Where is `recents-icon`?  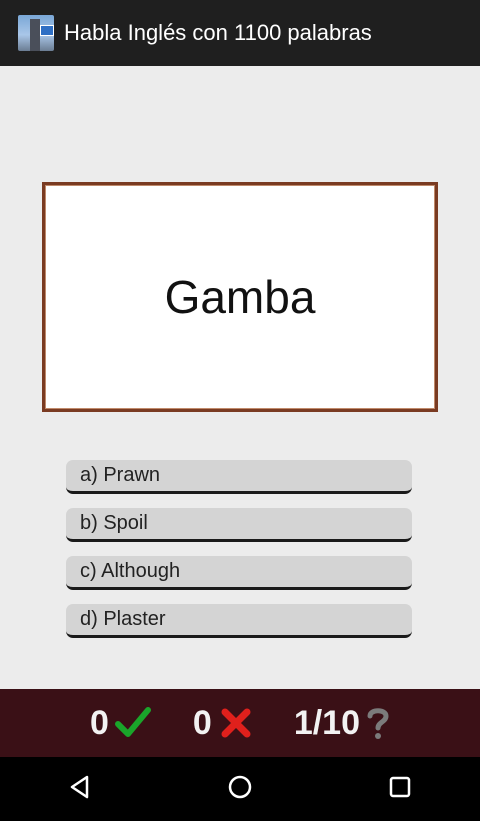
recents-icon is located at coordinates (400, 789).